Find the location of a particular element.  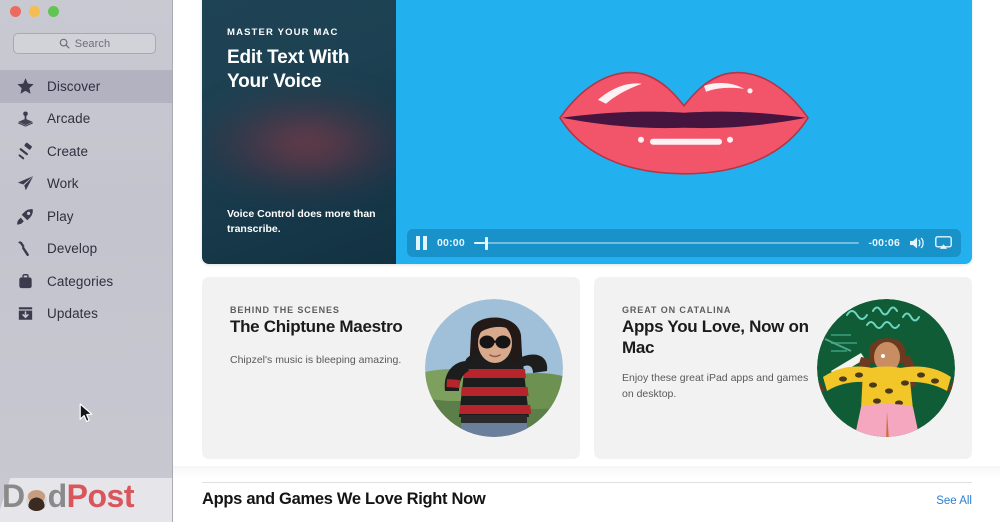

sidebar-item-develop: Develop is located at coordinates (86, 249).